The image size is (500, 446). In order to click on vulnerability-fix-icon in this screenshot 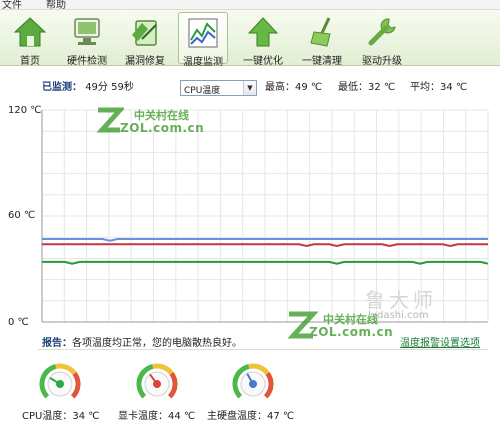, I will do `click(144, 33)`.